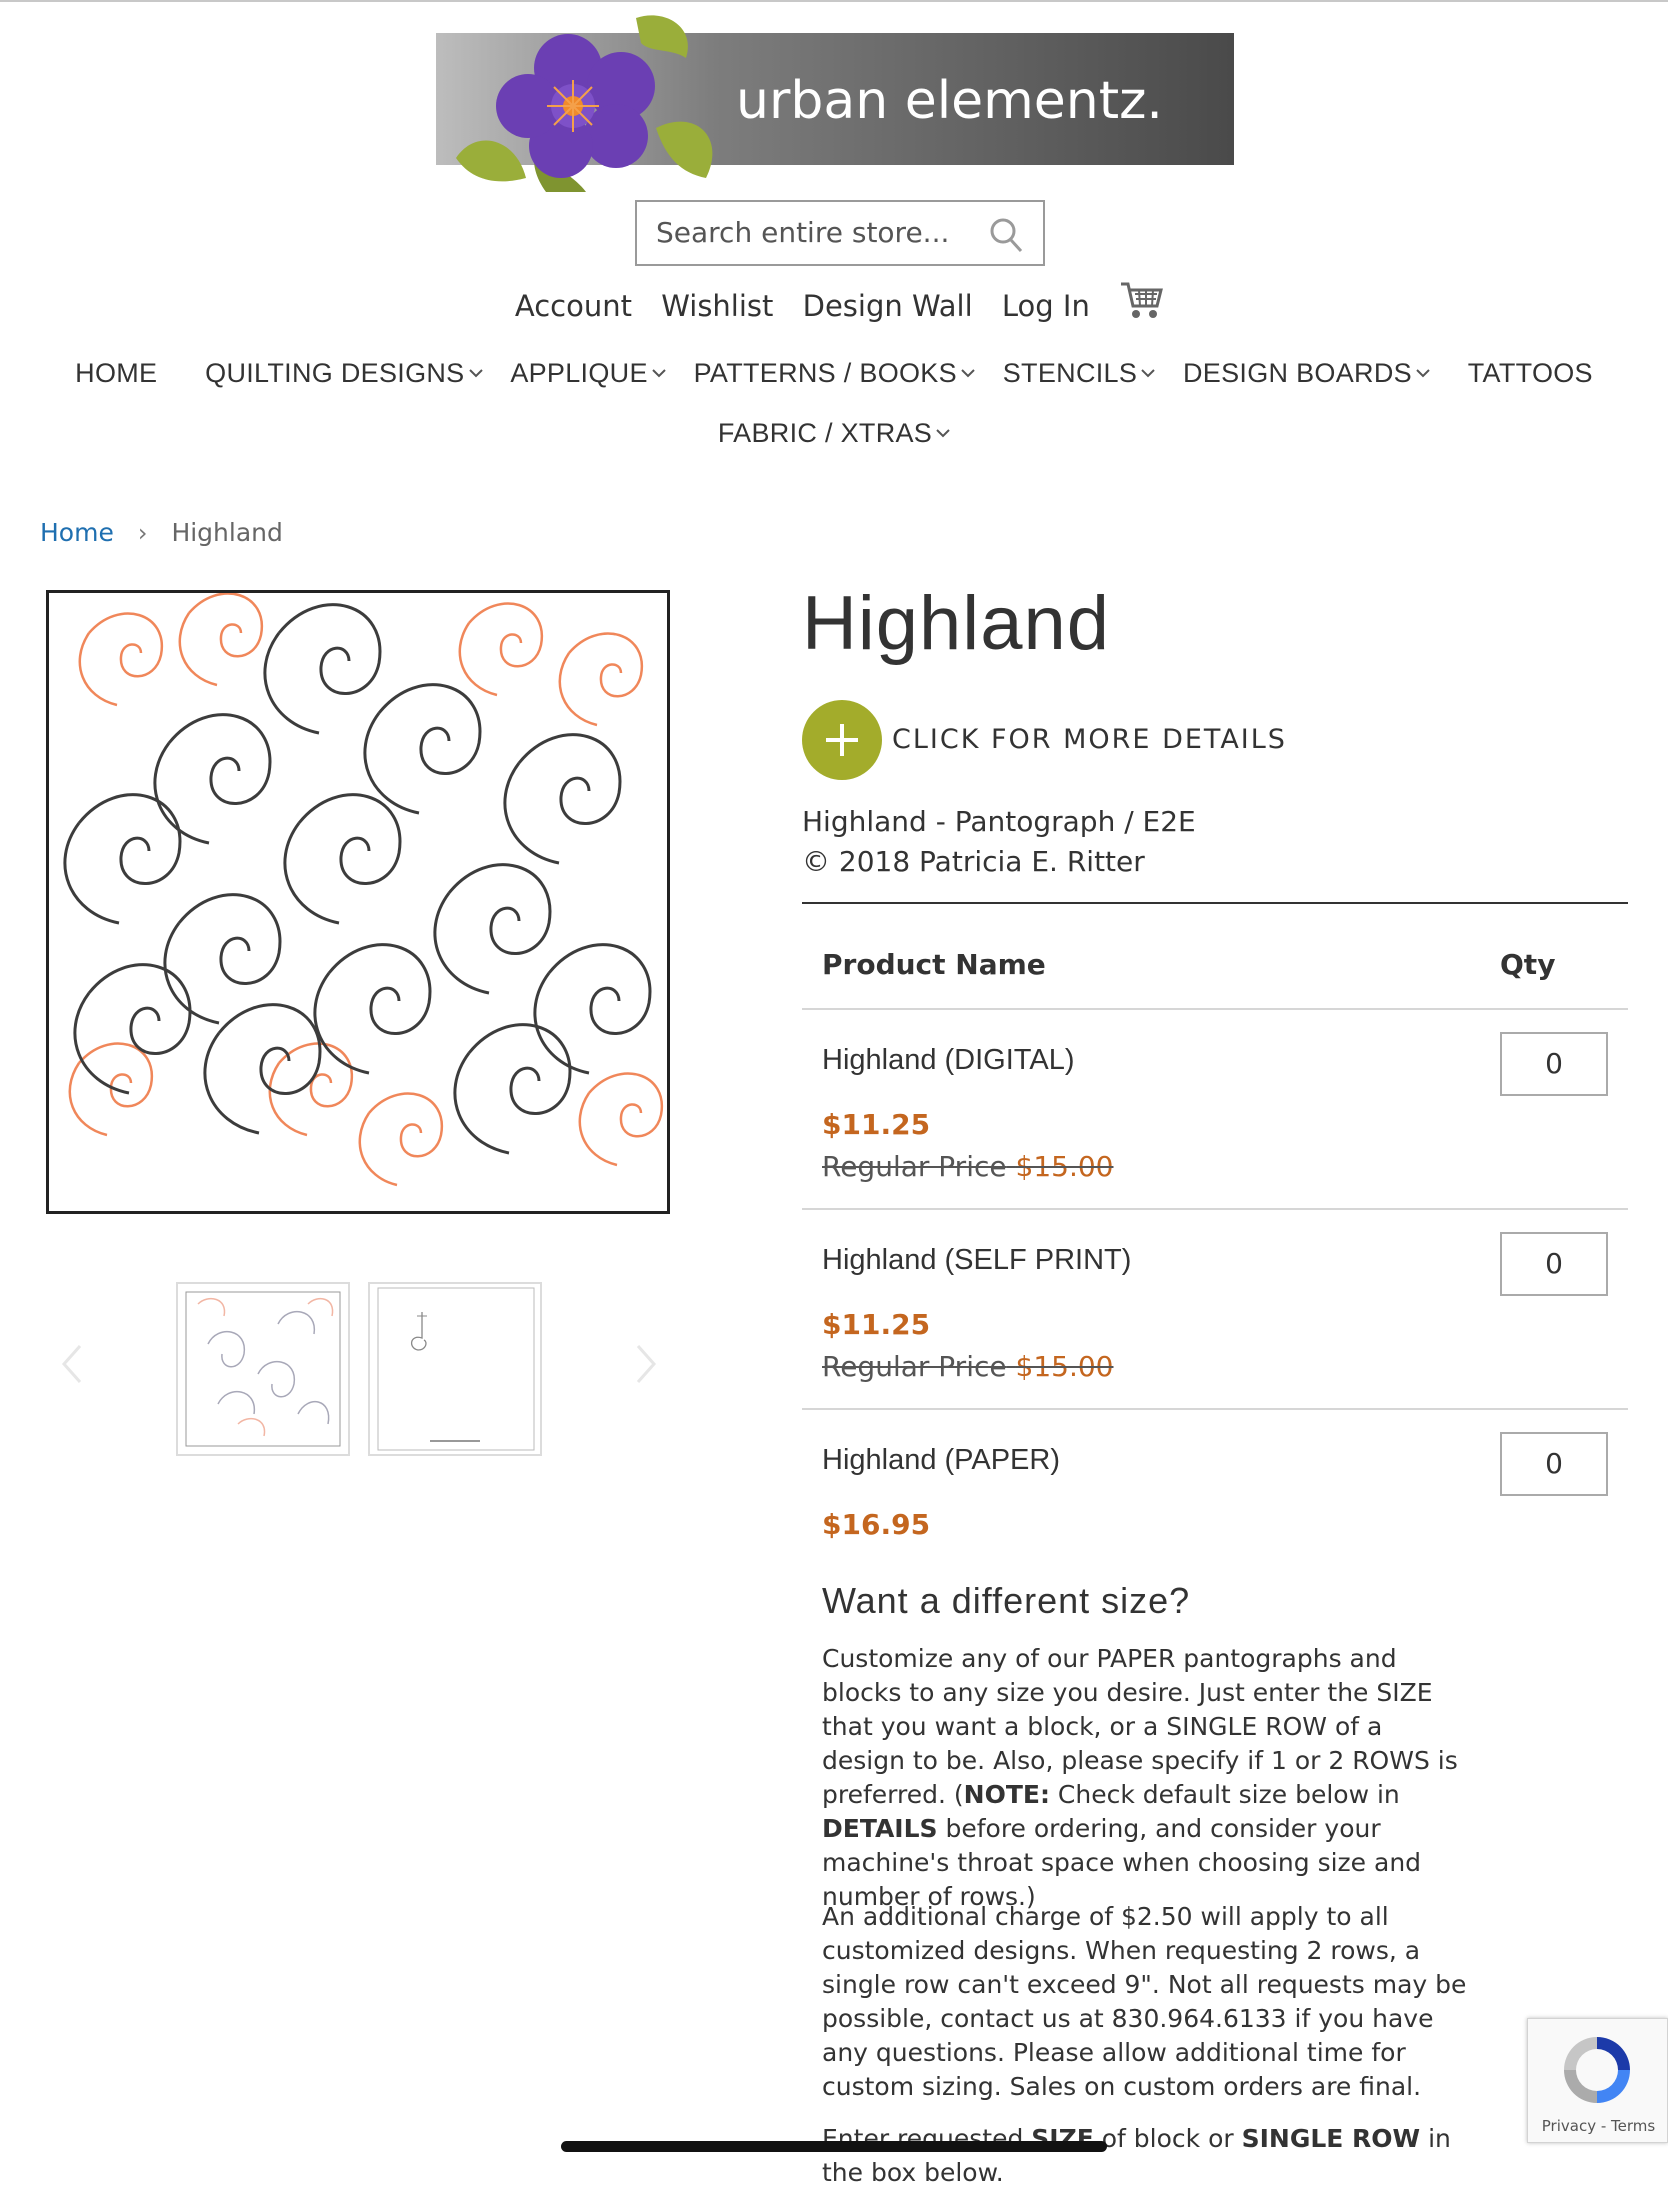 The width and height of the screenshot is (1668, 2190). I want to click on option-name-paper: Highland (PAPER), so click(941, 1460).